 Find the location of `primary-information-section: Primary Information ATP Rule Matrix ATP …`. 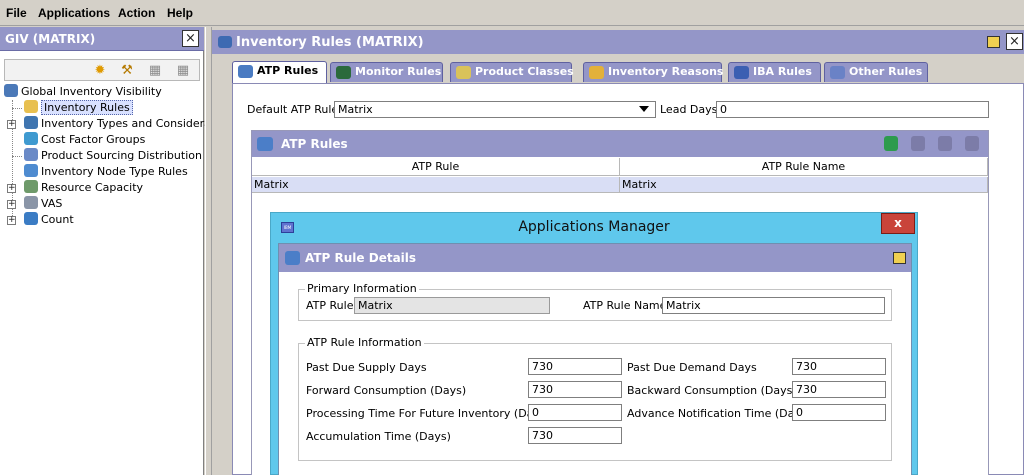

primary-information-section: Primary Information ATP Rule Matrix ATP … is located at coordinates (595, 301).